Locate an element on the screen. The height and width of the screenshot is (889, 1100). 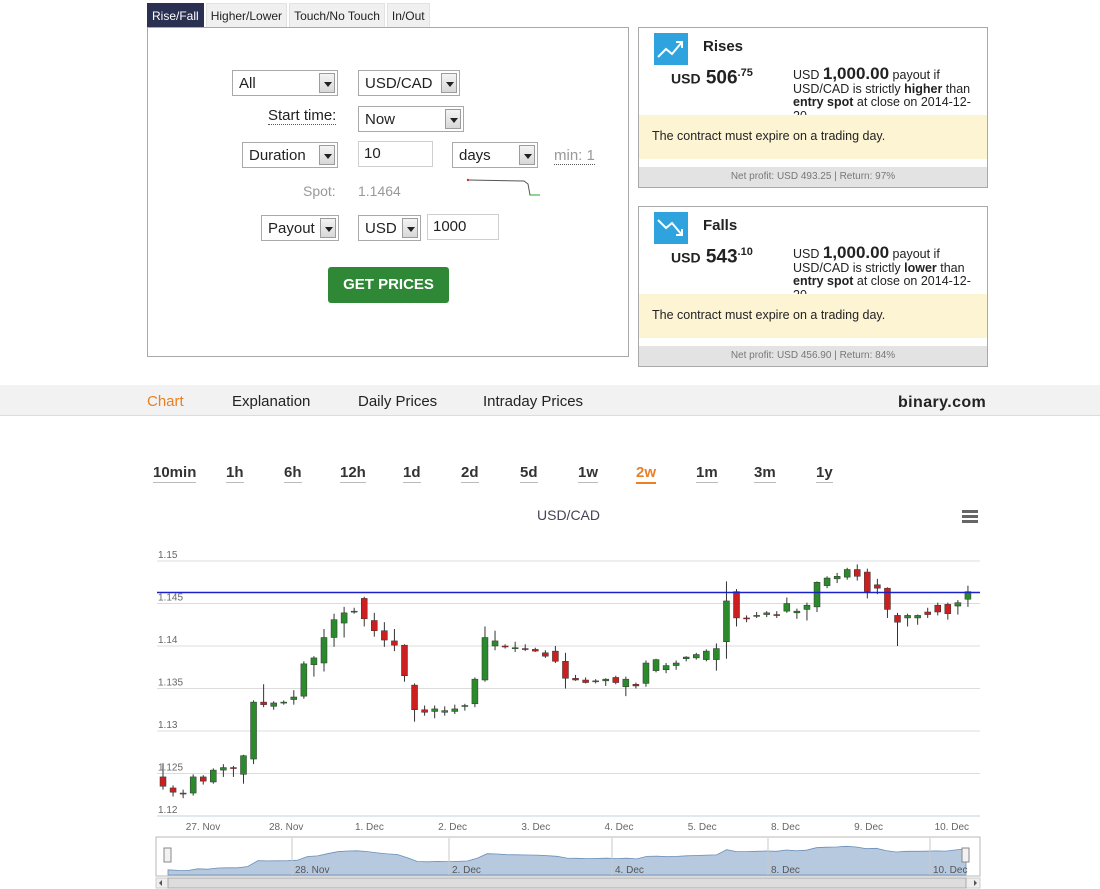
navigator-tick-label: 2. Dec is located at coordinates (466, 870).